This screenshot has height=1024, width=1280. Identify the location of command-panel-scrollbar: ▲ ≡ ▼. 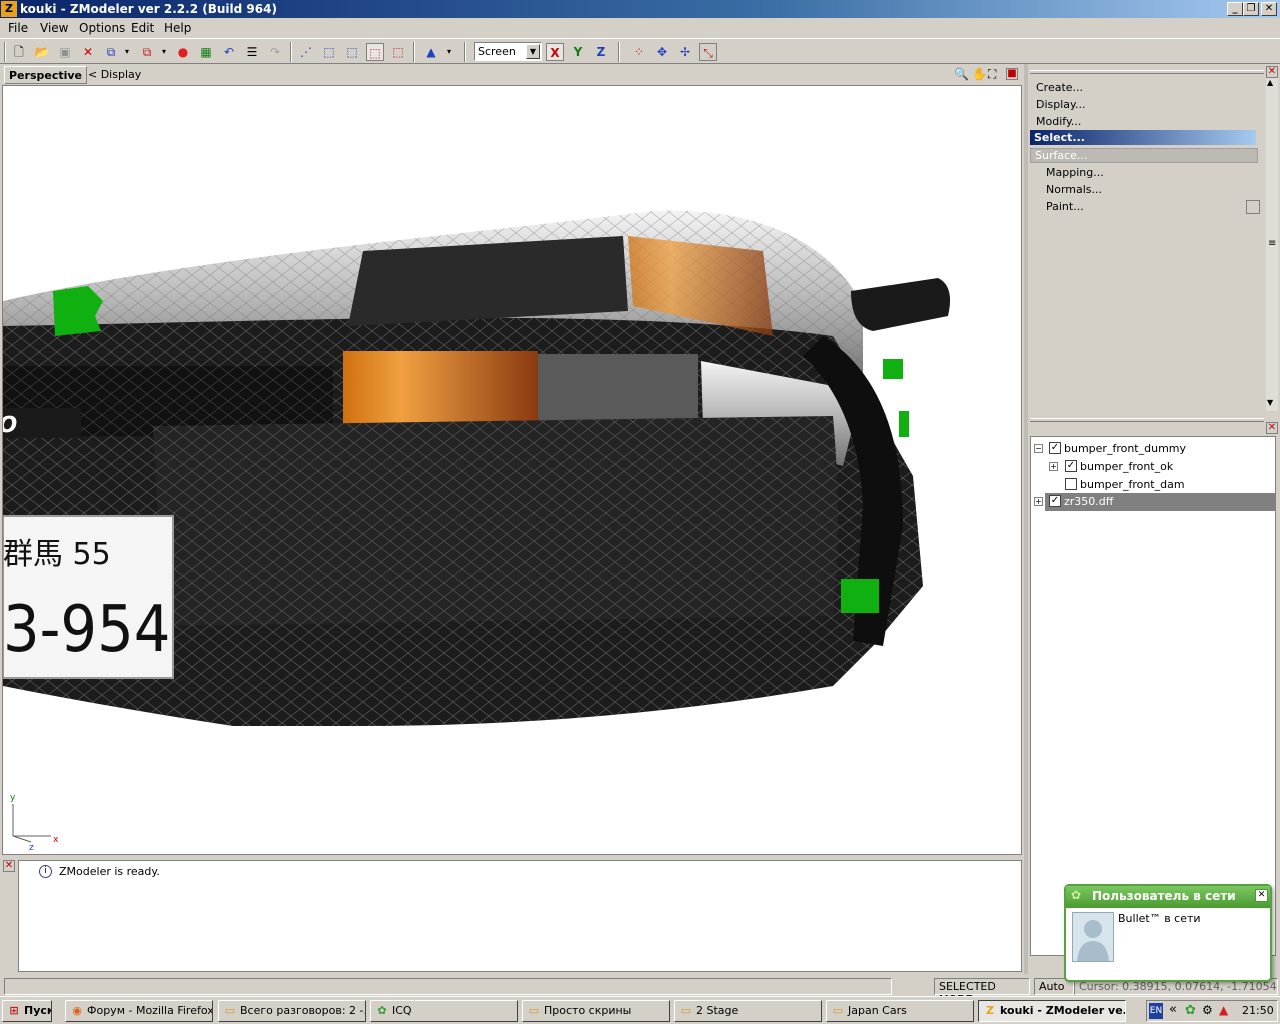
(1272, 244).